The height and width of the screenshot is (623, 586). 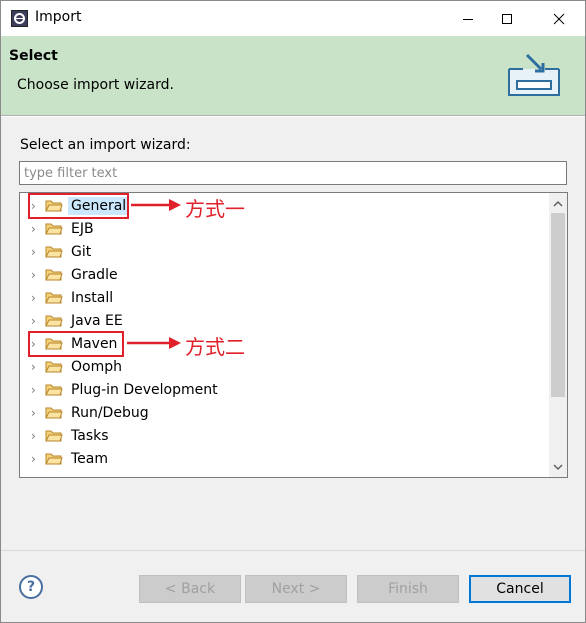 What do you see at coordinates (95, 85) in the screenshot?
I see `page-description: Choose import wizard.` at bounding box center [95, 85].